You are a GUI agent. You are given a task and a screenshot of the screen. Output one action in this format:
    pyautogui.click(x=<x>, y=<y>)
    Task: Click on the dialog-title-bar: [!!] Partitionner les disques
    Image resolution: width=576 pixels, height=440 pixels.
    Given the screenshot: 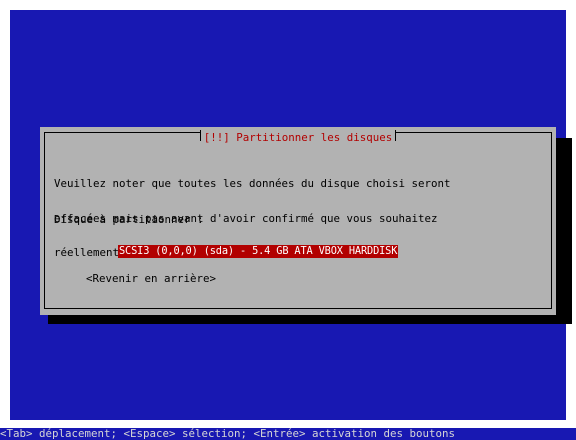 What is the action you would take?
    pyautogui.click(x=298, y=137)
    